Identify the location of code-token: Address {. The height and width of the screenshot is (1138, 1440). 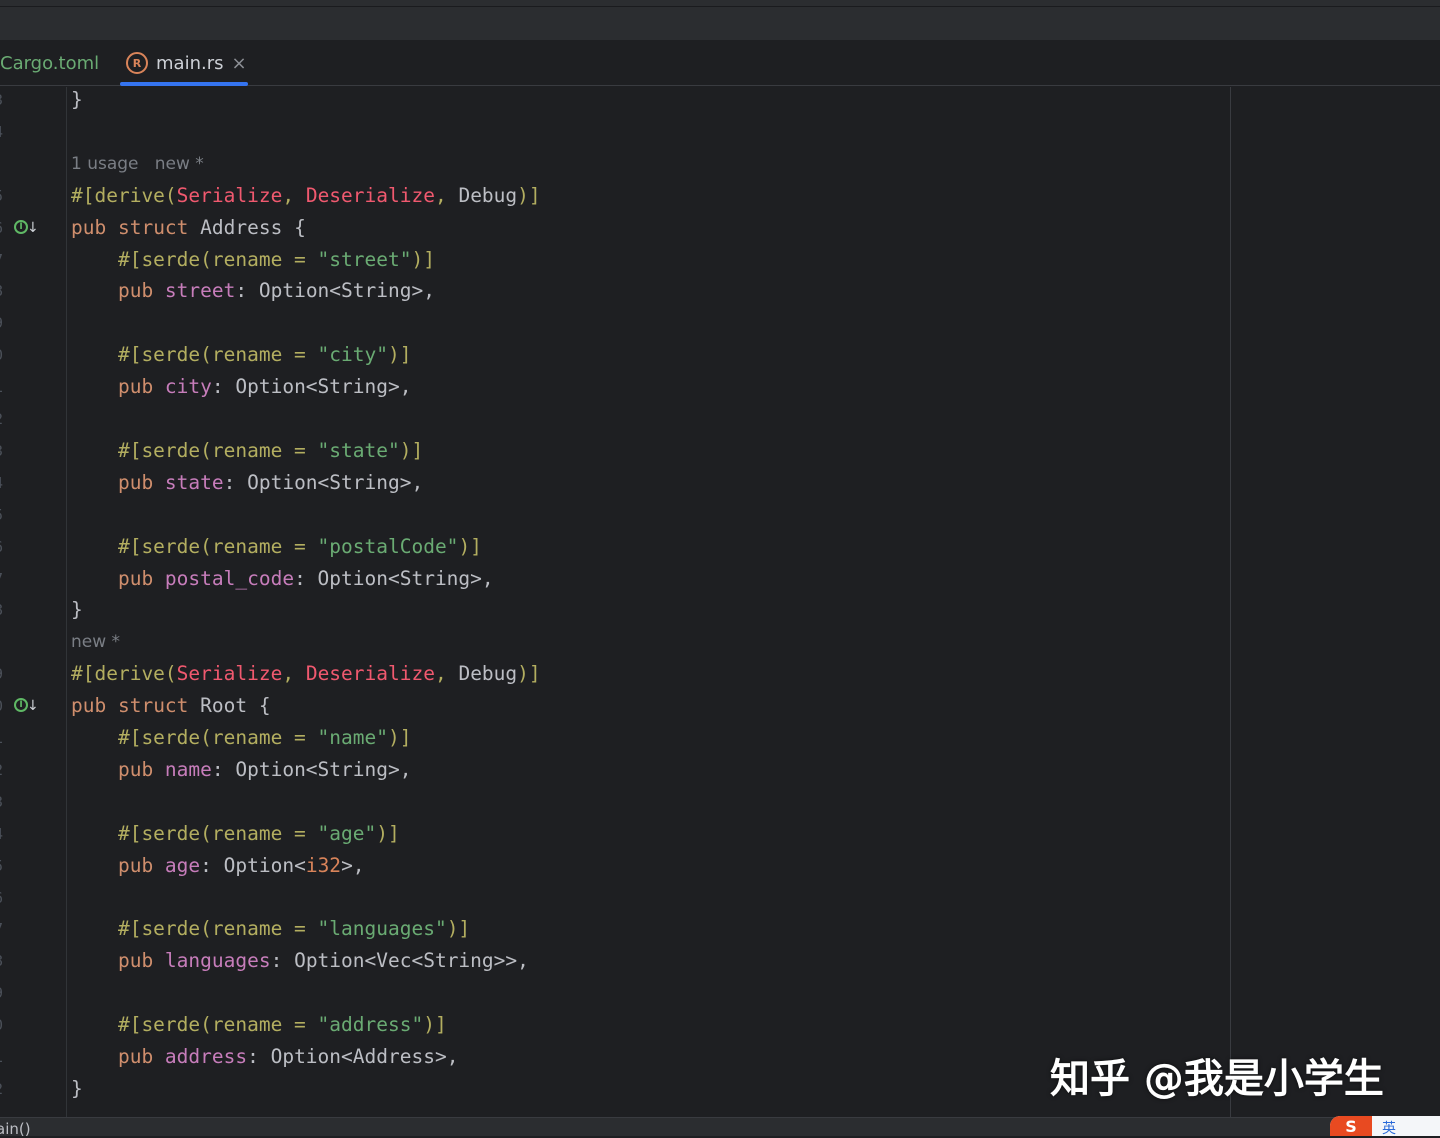
(253, 227).